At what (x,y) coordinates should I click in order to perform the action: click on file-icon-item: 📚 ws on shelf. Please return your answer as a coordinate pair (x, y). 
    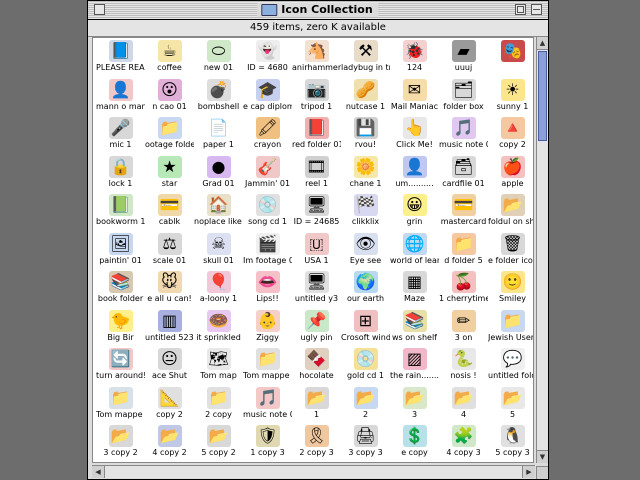
    Looking at the image, I should click on (414, 327).